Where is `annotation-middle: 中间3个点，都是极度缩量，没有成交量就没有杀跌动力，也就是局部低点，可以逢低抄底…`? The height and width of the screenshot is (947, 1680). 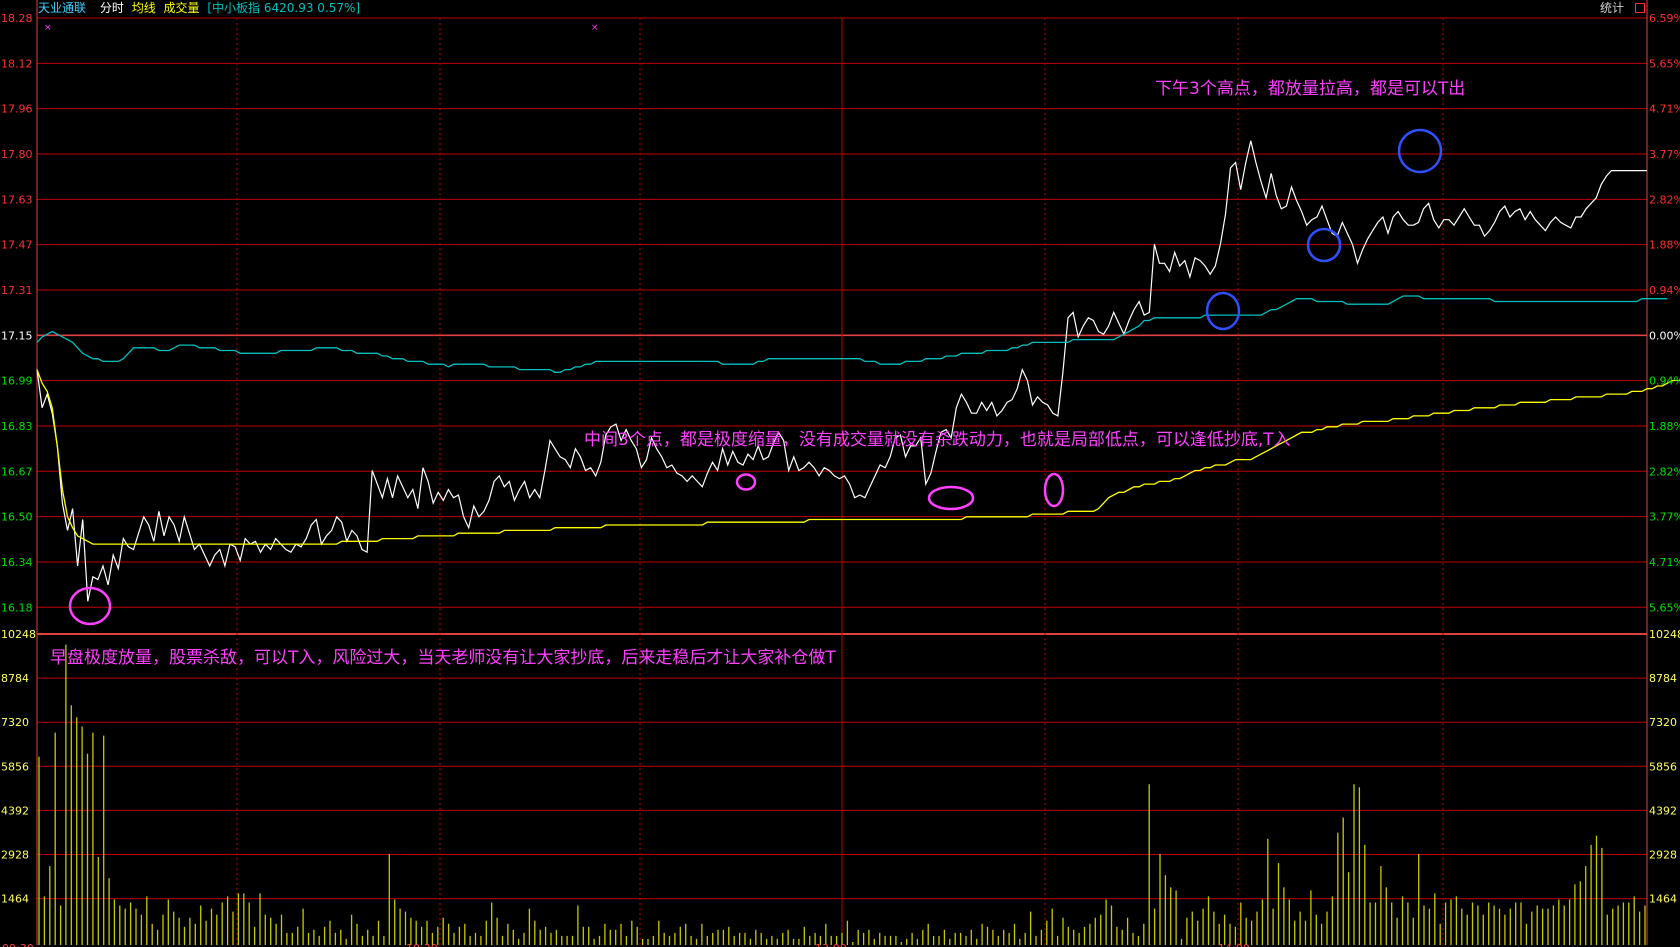
annotation-middle: 中间3个点，都是极度缩量，没有成交量就没有杀跌动力，也就是局部低点，可以逢低抄底… is located at coordinates (937, 440).